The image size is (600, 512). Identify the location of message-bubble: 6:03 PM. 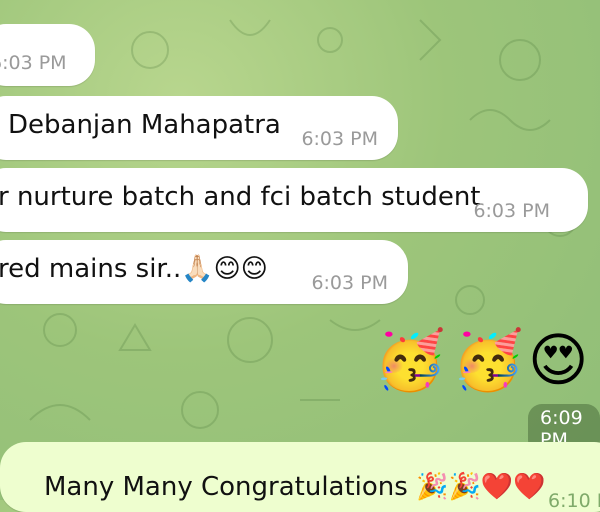
(47, 55).